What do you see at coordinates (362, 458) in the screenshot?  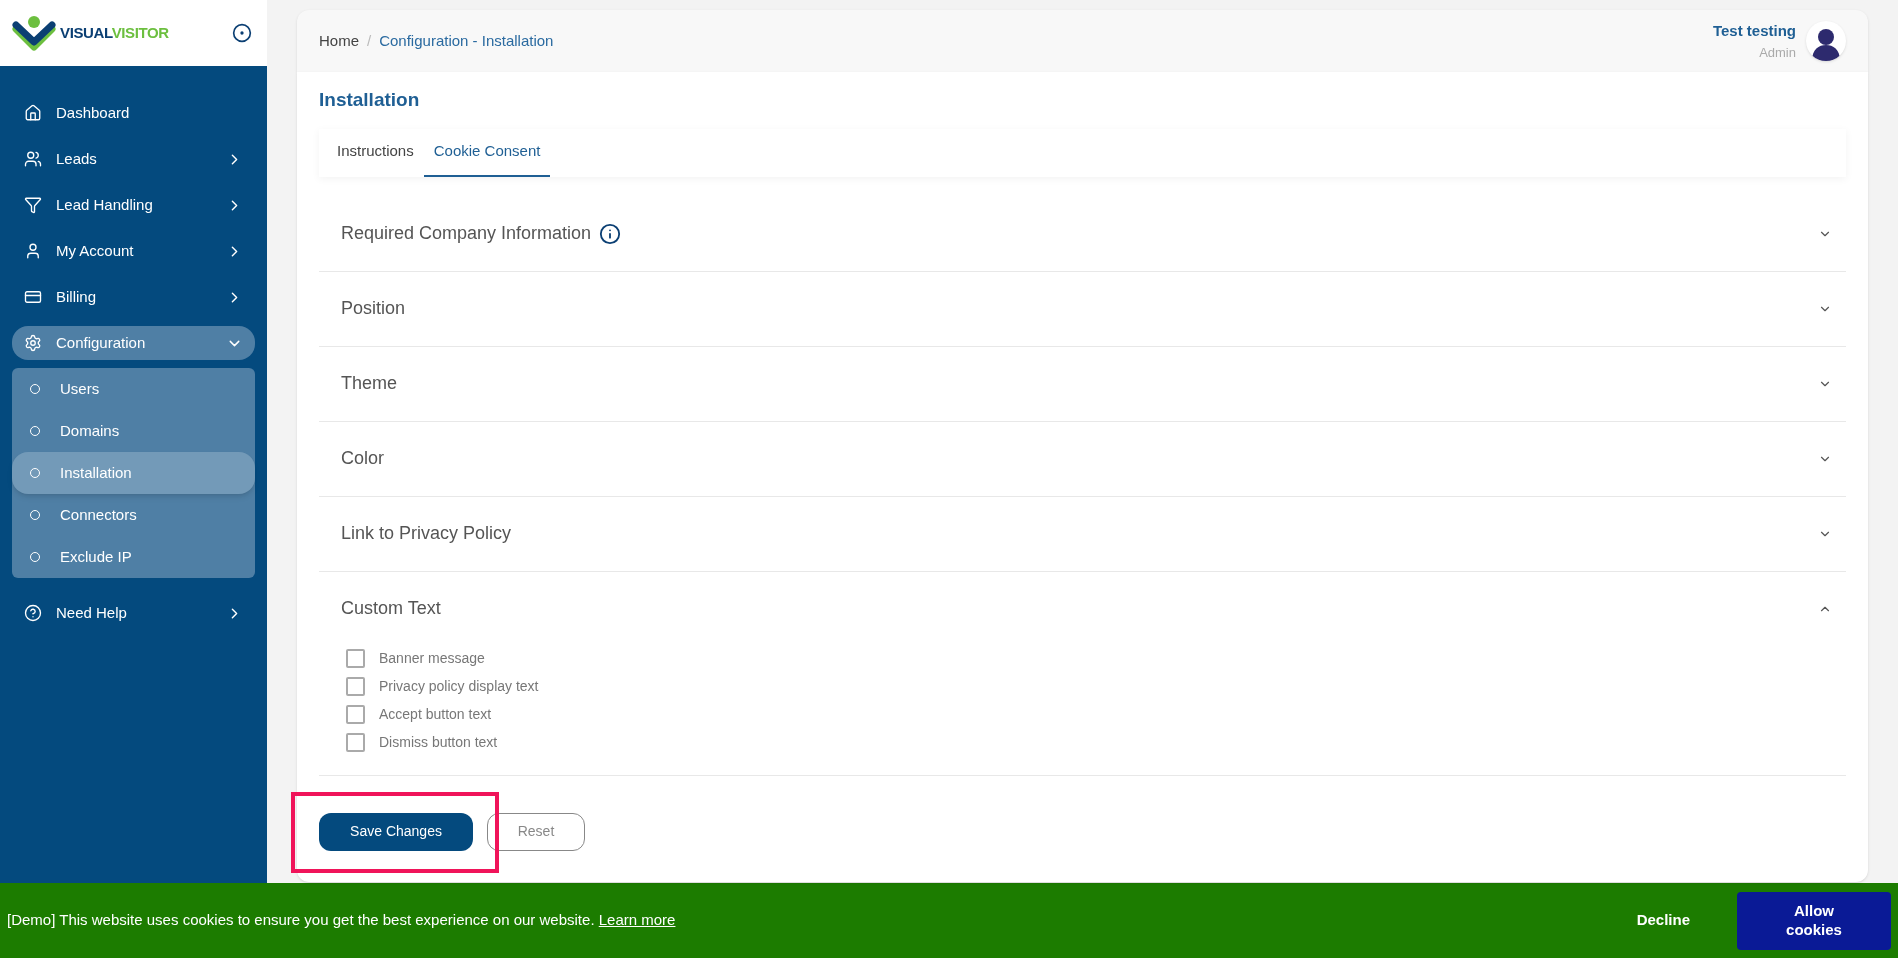 I see `section-title: Color` at bounding box center [362, 458].